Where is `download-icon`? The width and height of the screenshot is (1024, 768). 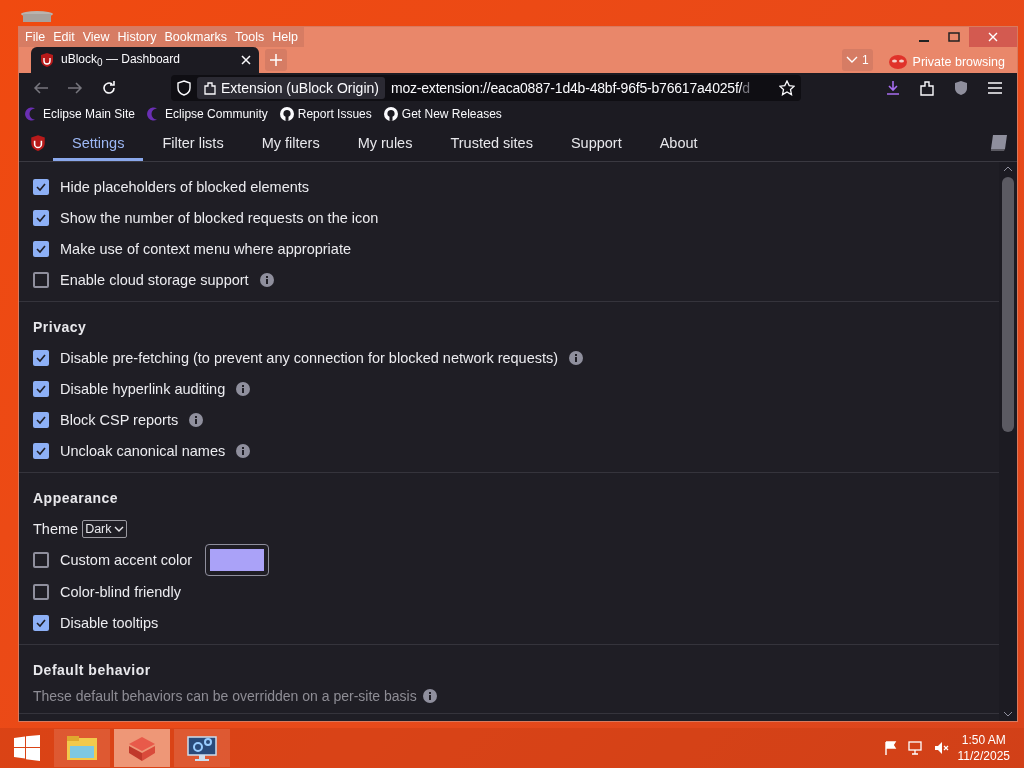 download-icon is located at coordinates (893, 88).